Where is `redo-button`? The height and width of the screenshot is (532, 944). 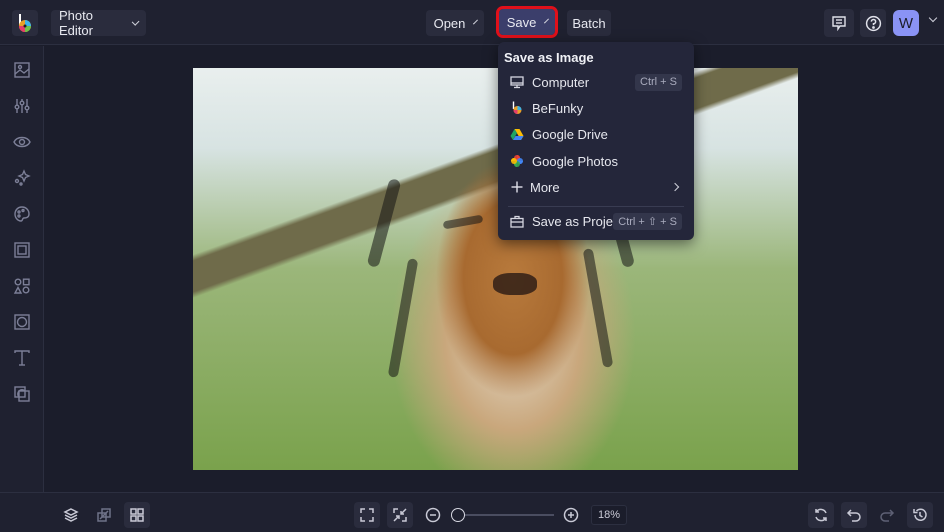 redo-button is located at coordinates (887, 515).